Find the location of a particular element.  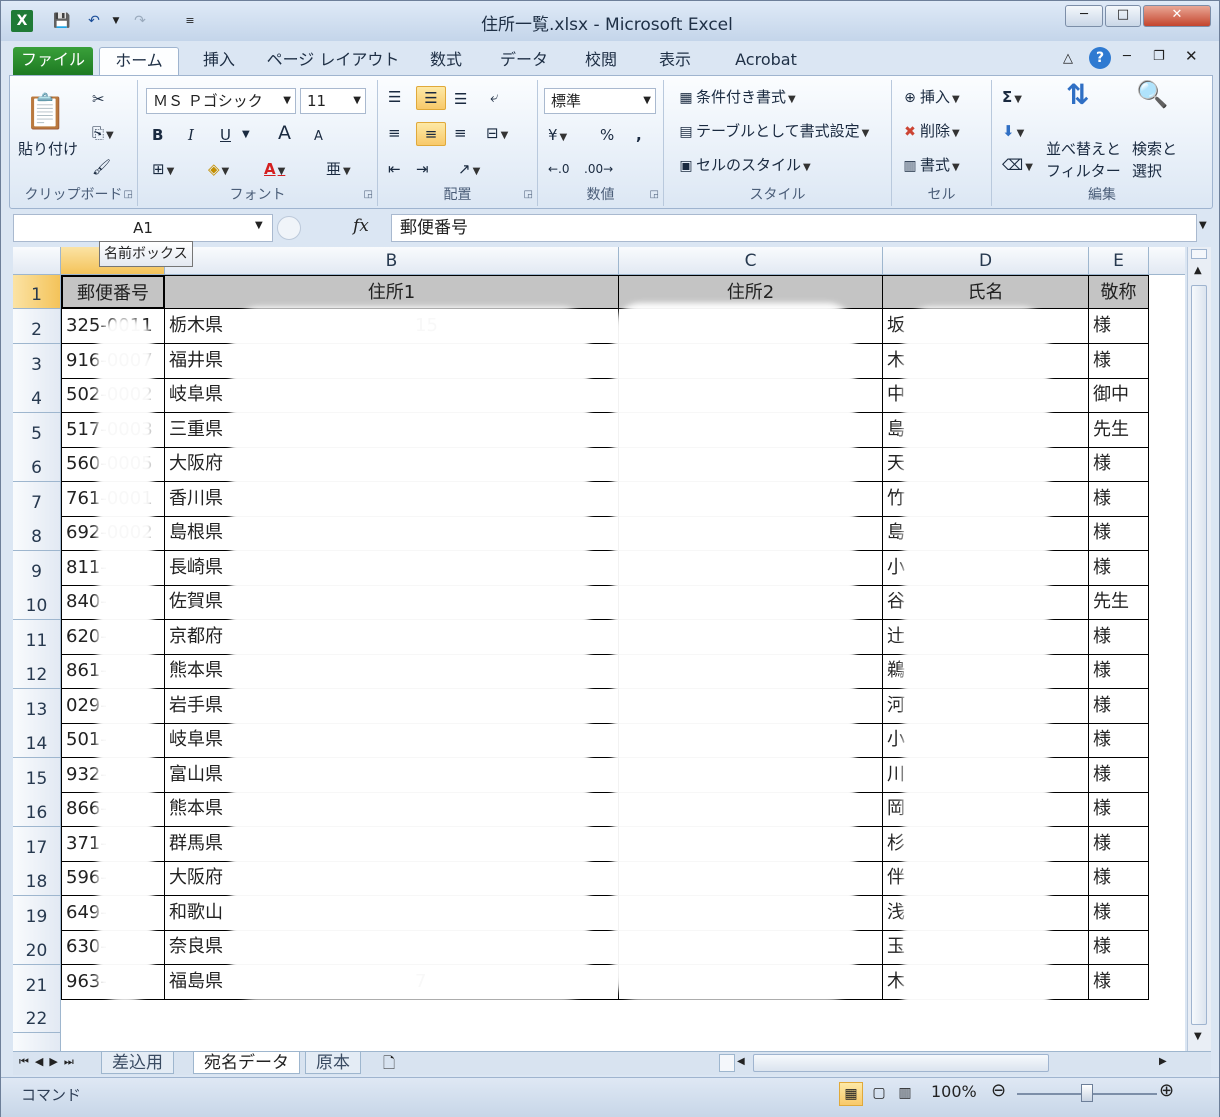

cut-icon: ✂ is located at coordinates (98, 99).